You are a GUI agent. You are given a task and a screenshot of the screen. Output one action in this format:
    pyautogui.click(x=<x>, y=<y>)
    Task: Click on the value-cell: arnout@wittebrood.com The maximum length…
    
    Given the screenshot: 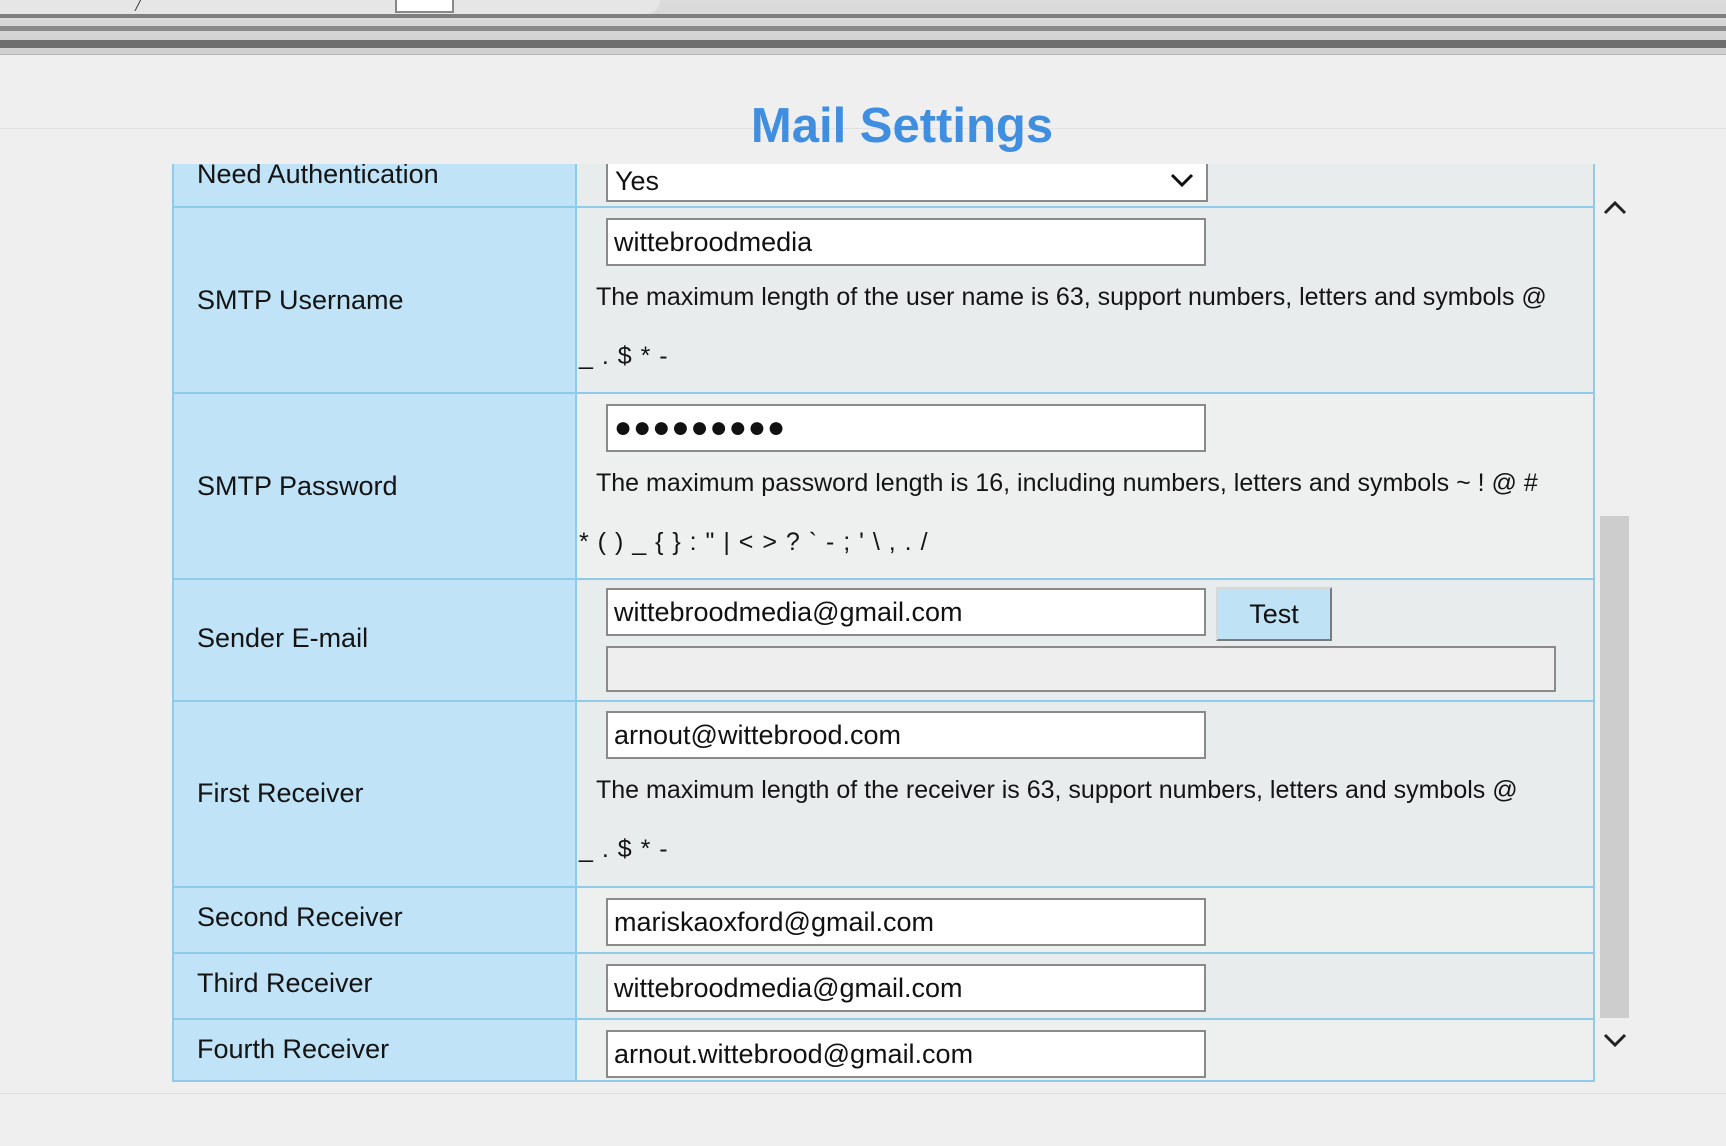 What is the action you would take?
    pyautogui.click(x=1086, y=795)
    